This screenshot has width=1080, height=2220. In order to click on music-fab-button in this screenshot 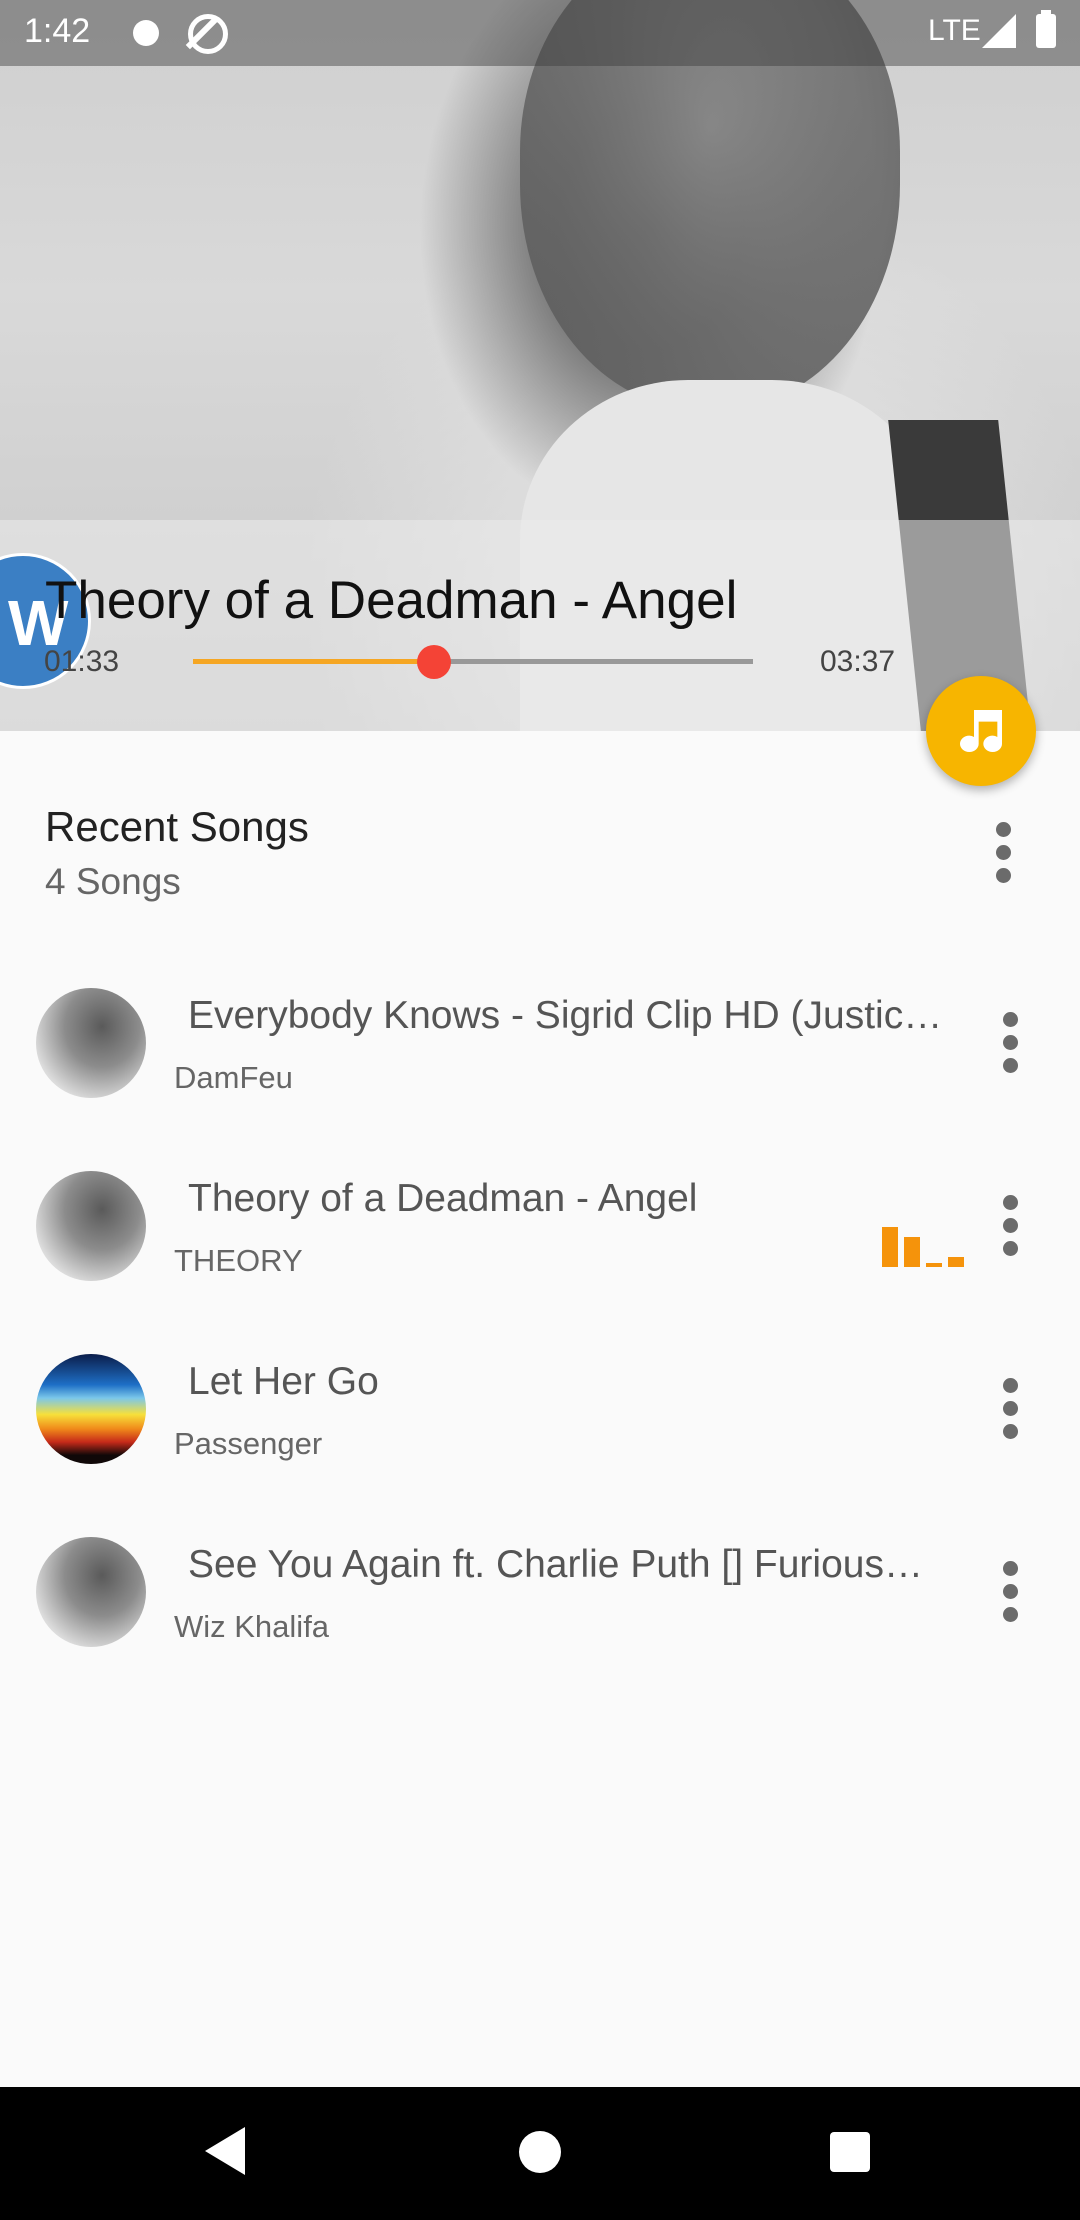, I will do `click(981, 731)`.